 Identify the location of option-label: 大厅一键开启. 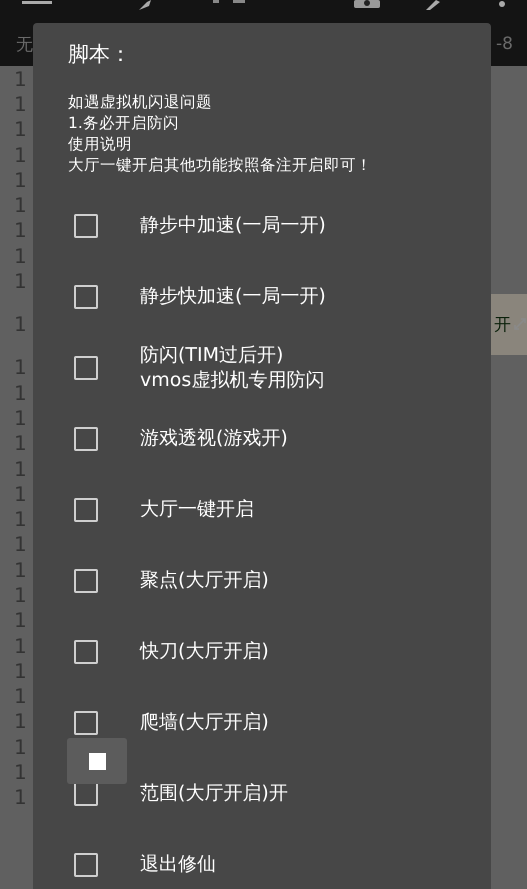
(197, 509).